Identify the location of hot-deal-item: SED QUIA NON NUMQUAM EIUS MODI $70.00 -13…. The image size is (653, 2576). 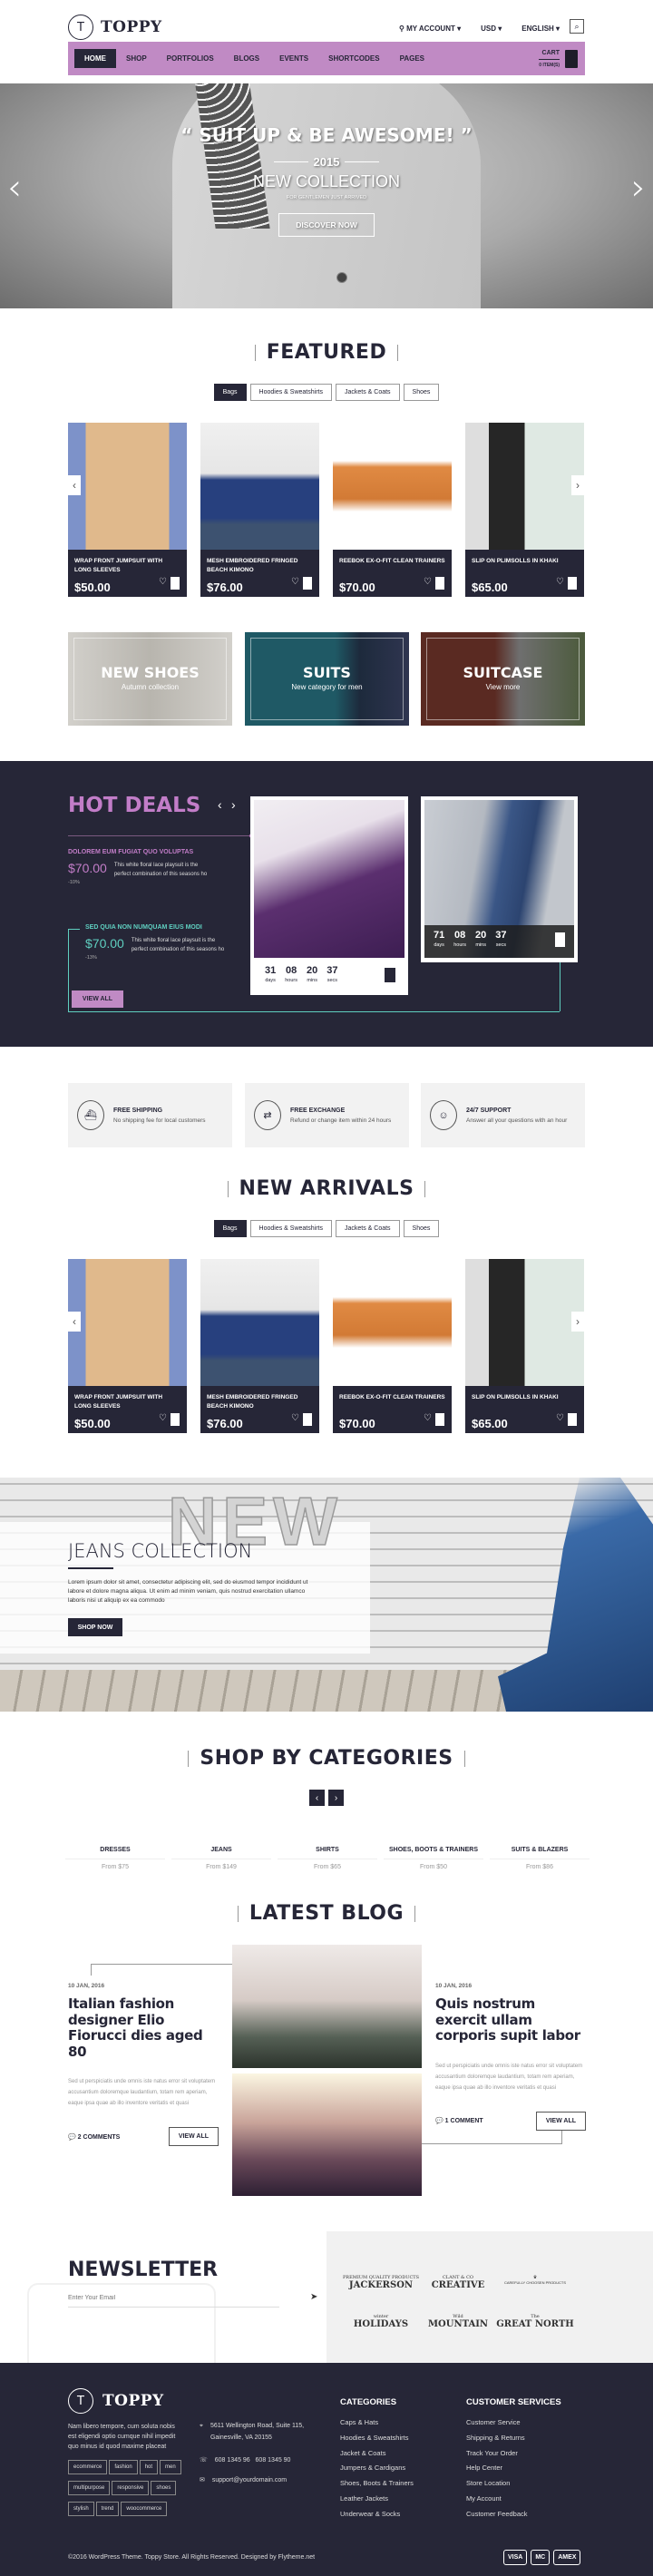
(171, 942).